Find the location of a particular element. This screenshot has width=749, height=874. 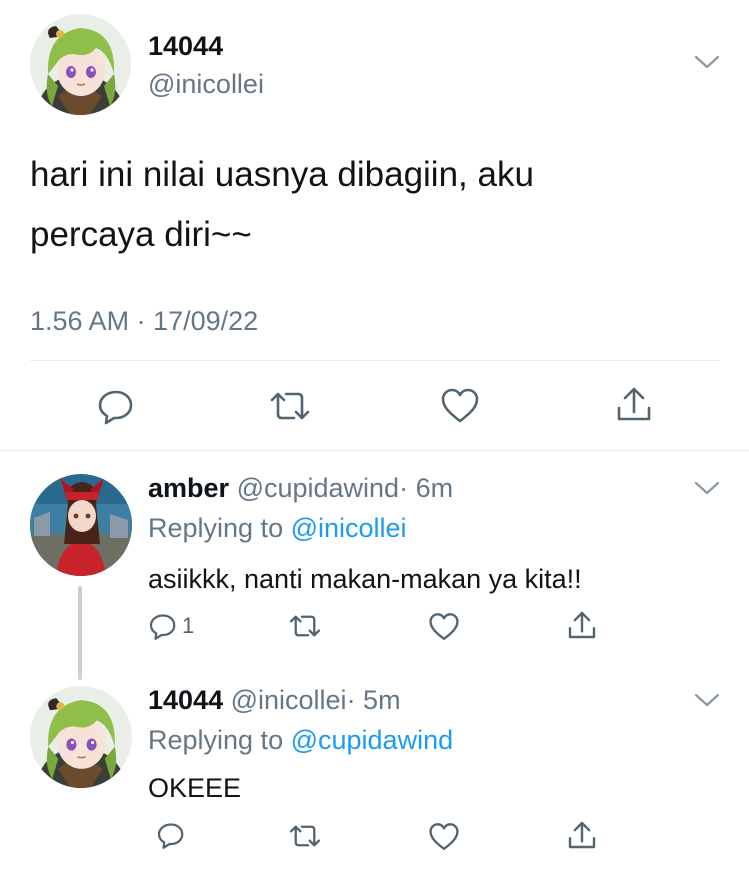

main-tweet-text-line1: hari ini nilai uasnya dibagiin, aku is located at coordinates (282, 174).